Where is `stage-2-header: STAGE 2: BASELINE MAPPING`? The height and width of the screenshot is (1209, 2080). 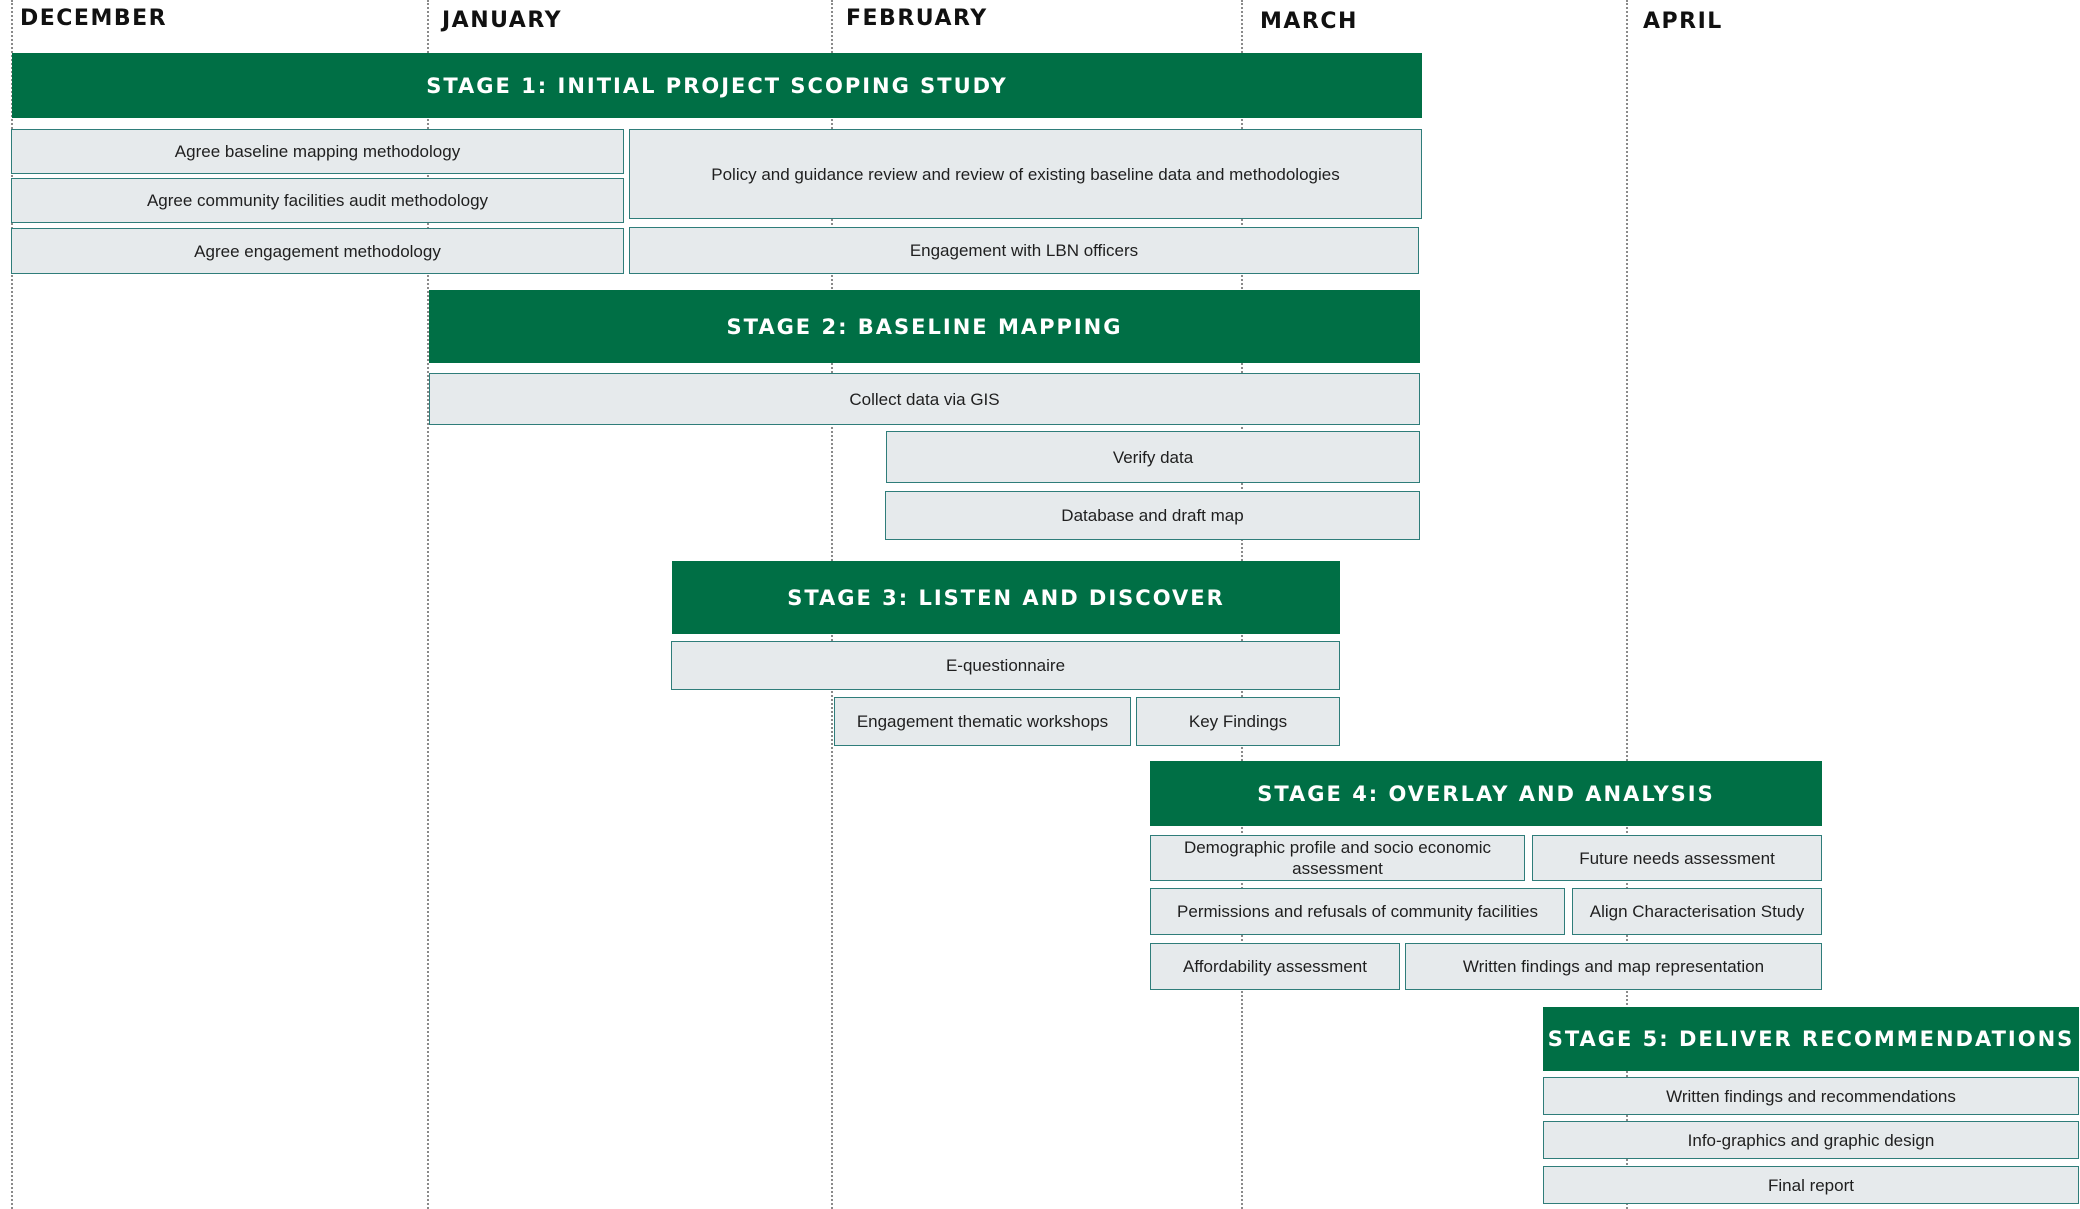 stage-2-header: STAGE 2: BASELINE MAPPING is located at coordinates (924, 326).